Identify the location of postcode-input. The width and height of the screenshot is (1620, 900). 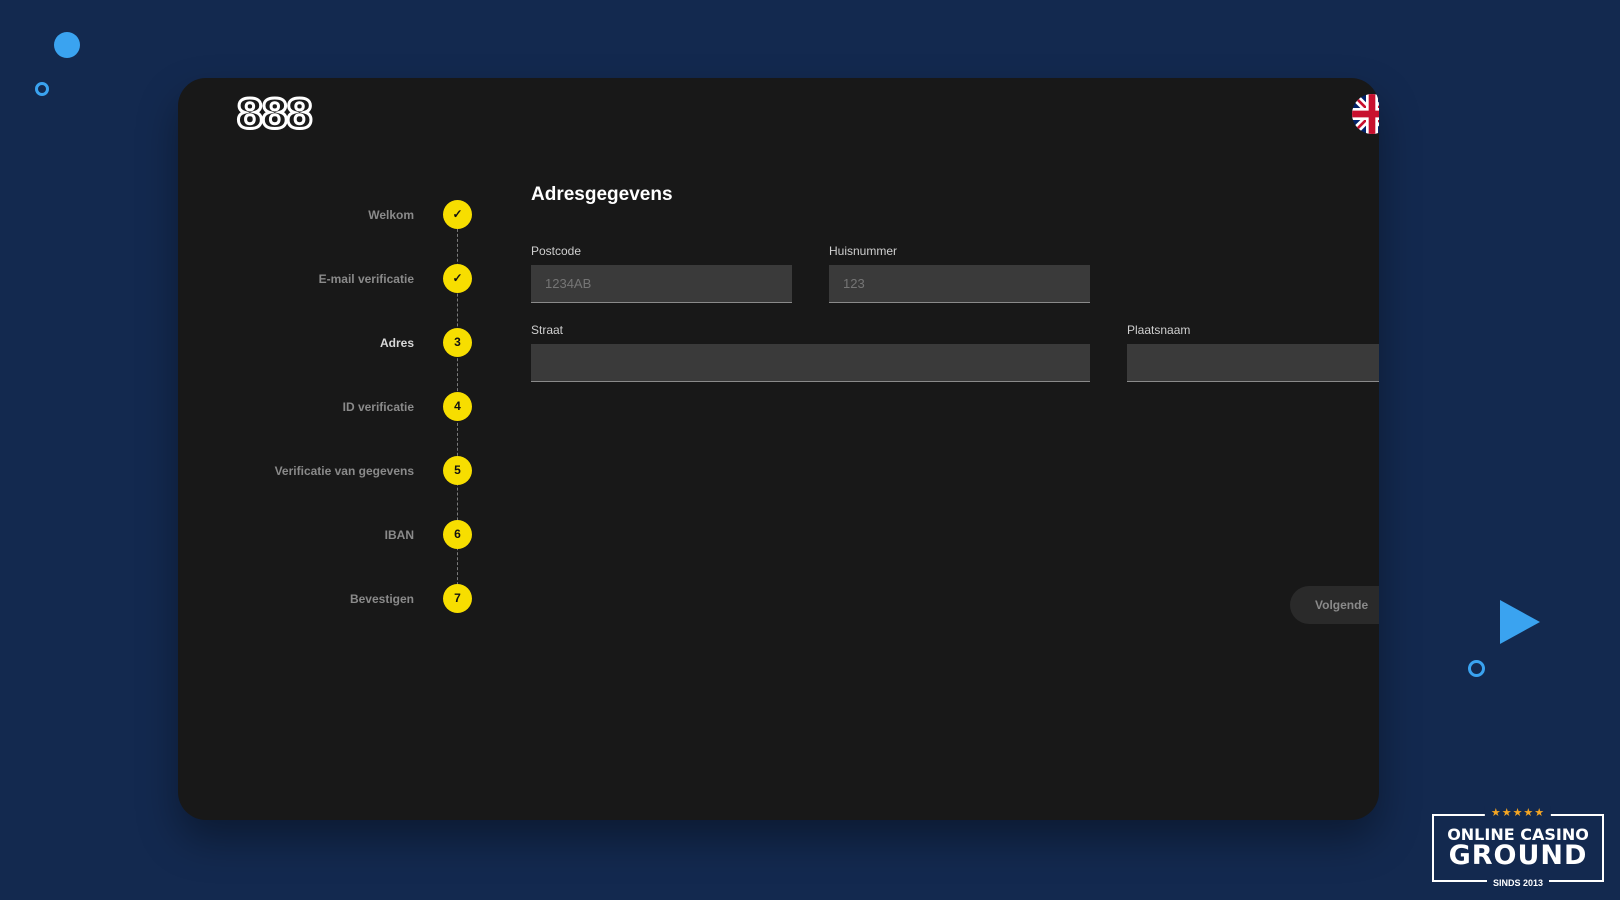
(661, 284).